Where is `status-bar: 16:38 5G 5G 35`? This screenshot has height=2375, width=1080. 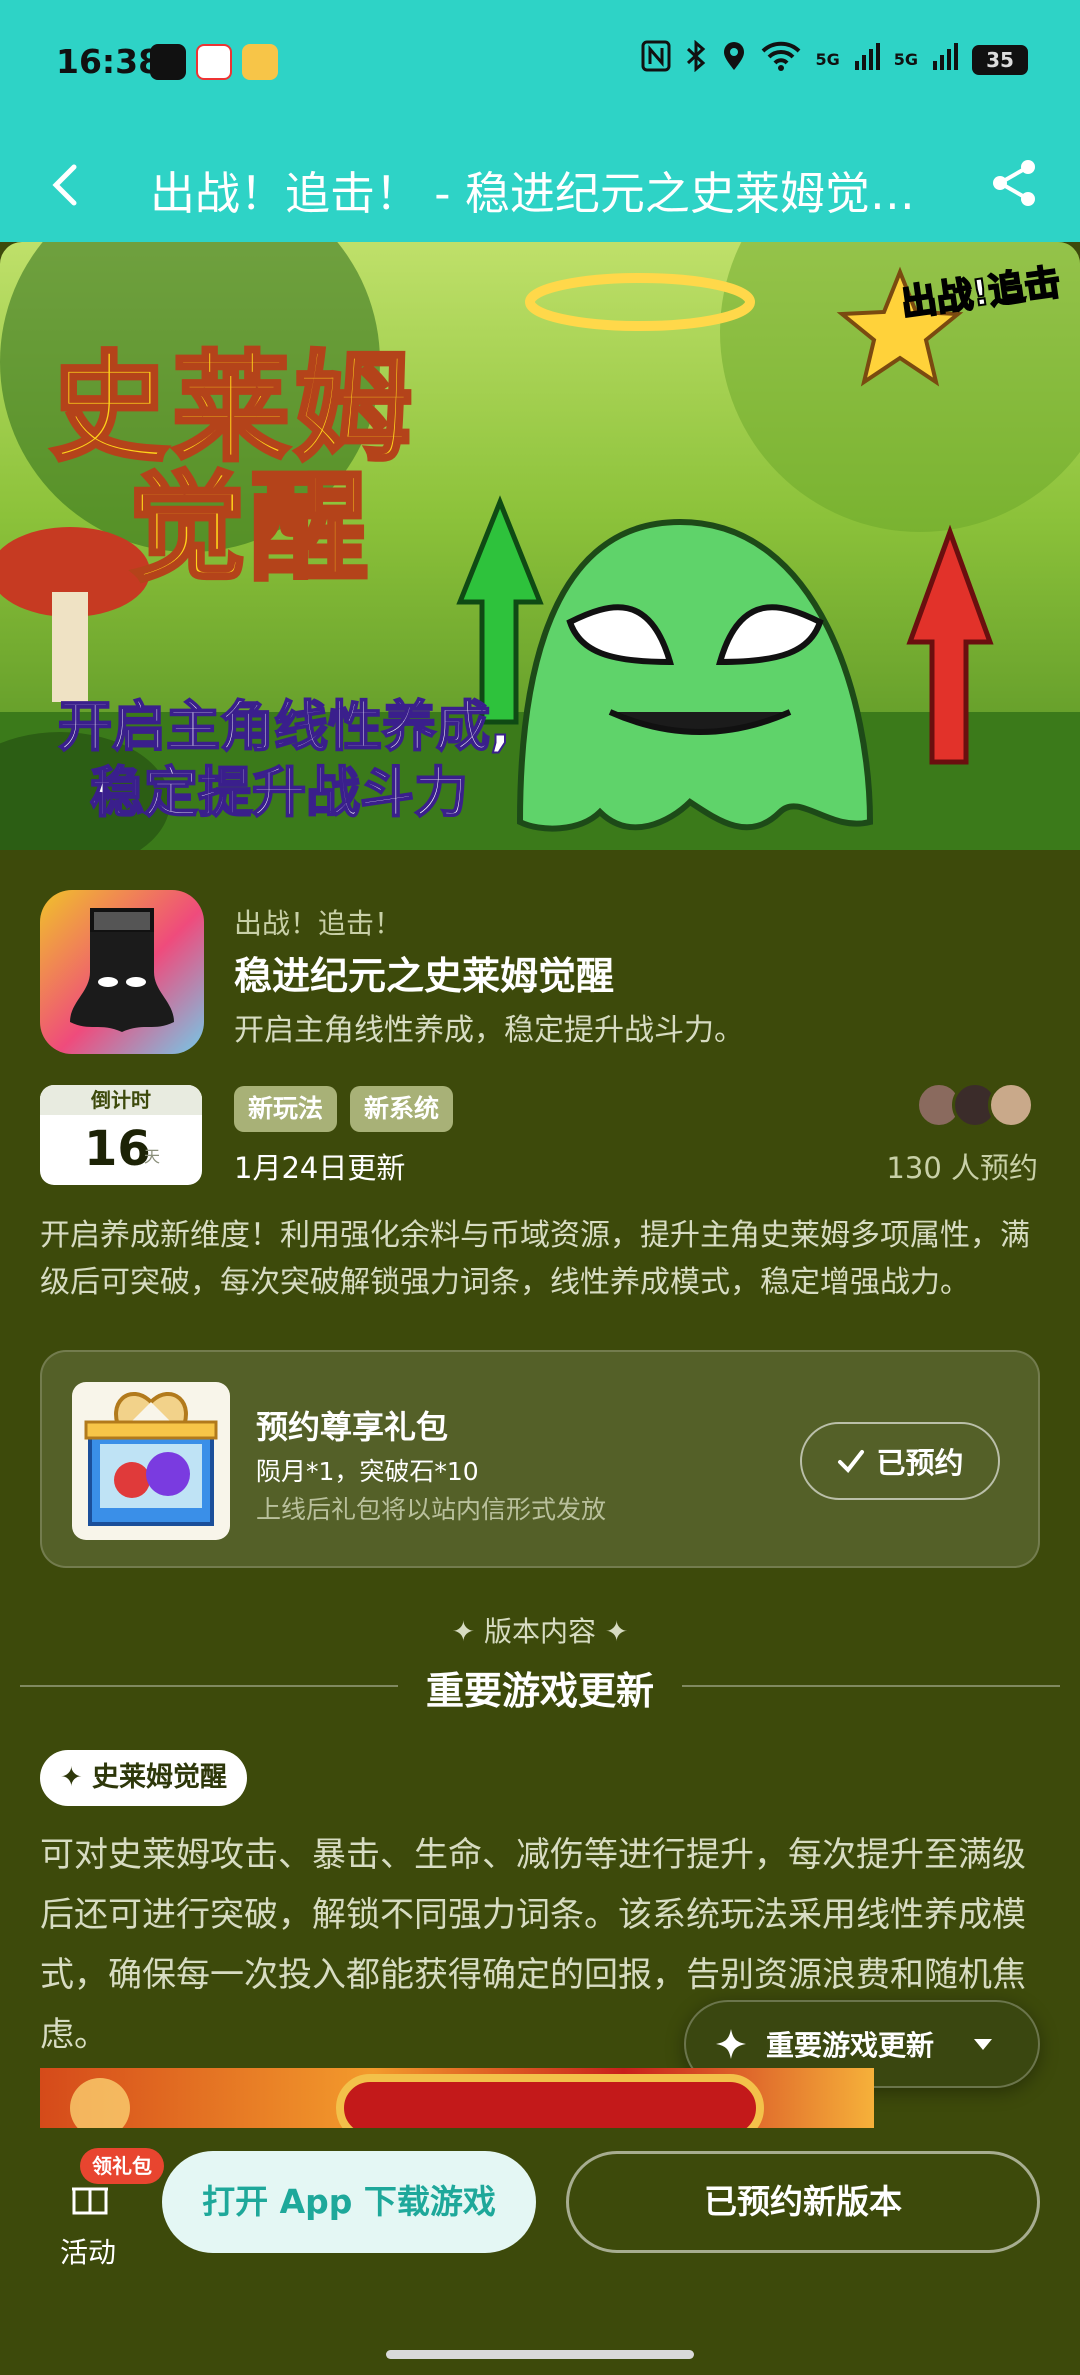 status-bar: 16:38 5G 5G 35 is located at coordinates (540, 62).